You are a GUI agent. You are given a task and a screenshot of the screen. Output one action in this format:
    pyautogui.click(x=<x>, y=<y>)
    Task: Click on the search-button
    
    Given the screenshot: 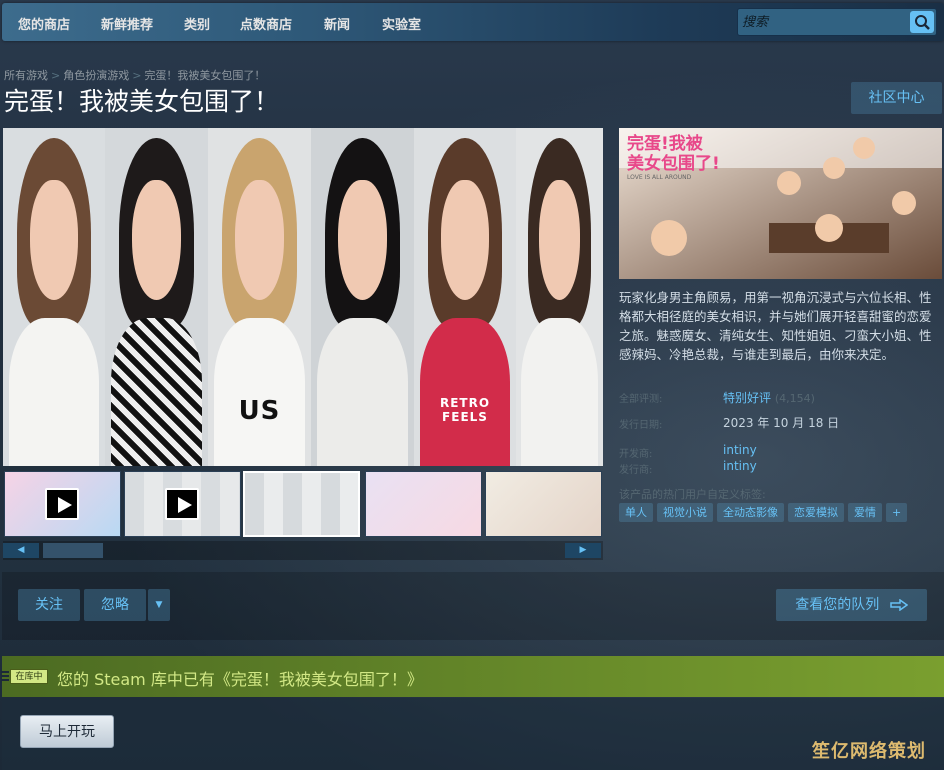 What is the action you would take?
    pyautogui.click(x=922, y=22)
    